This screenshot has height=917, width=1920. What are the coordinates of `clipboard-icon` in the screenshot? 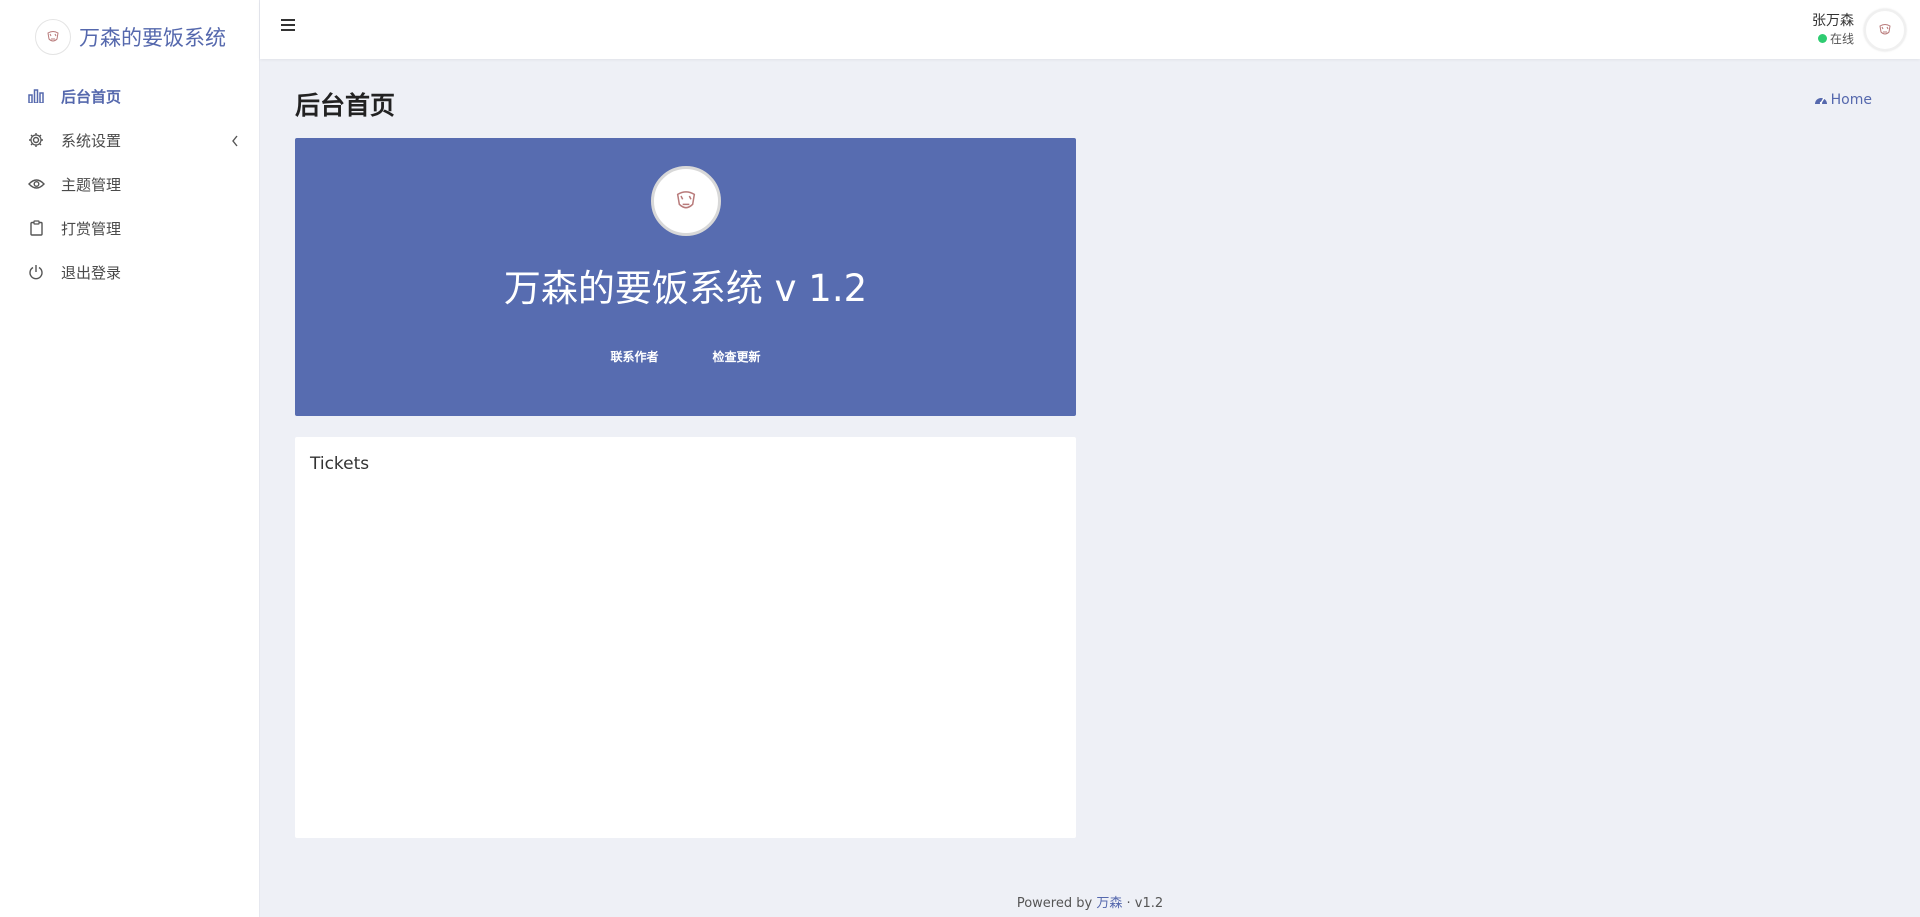 It's located at (36, 228).